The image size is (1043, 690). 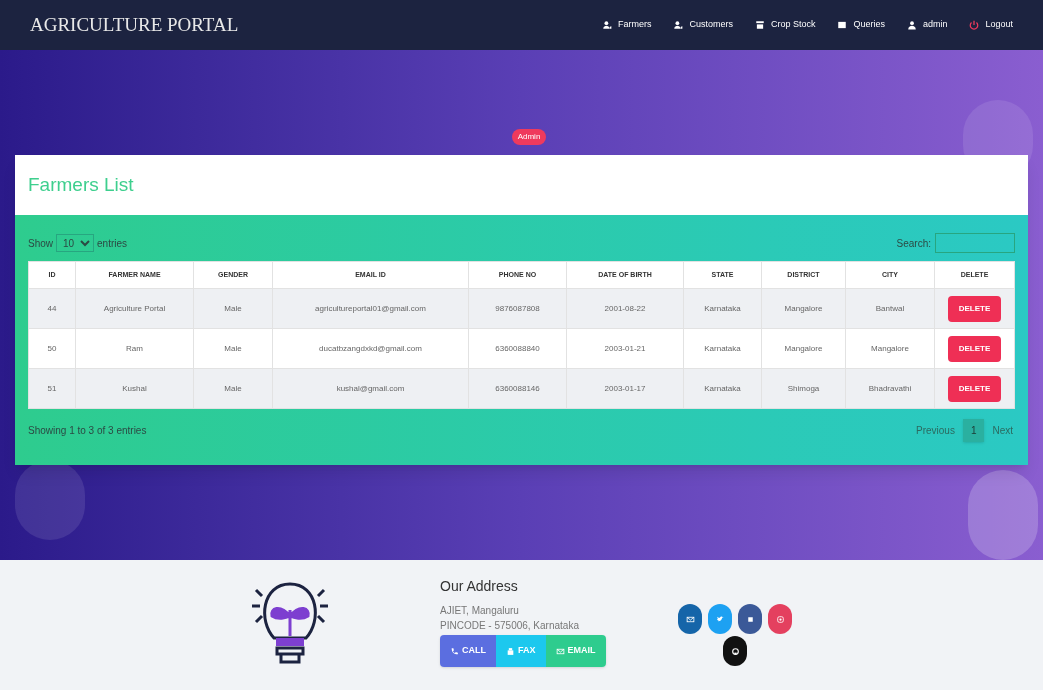 I want to click on table-info: Showing 1 to 3 of 3 entries, so click(x=87, y=431).